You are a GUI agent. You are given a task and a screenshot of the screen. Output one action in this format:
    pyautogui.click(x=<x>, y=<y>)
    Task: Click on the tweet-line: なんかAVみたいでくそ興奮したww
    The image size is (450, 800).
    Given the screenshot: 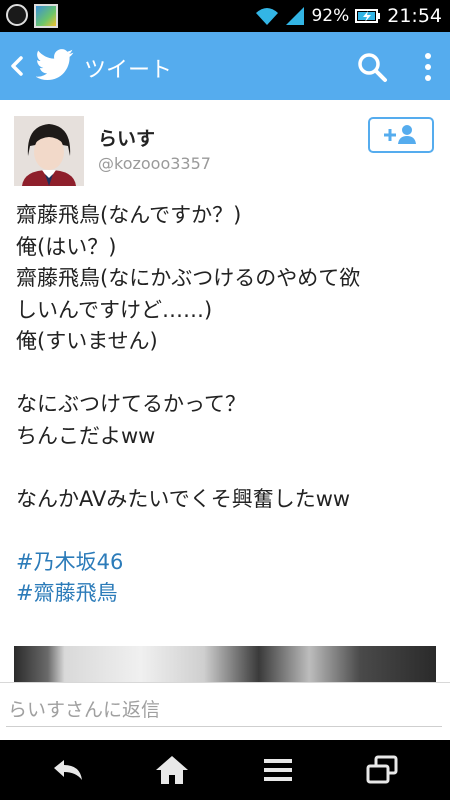 What is the action you would take?
    pyautogui.click(x=183, y=498)
    